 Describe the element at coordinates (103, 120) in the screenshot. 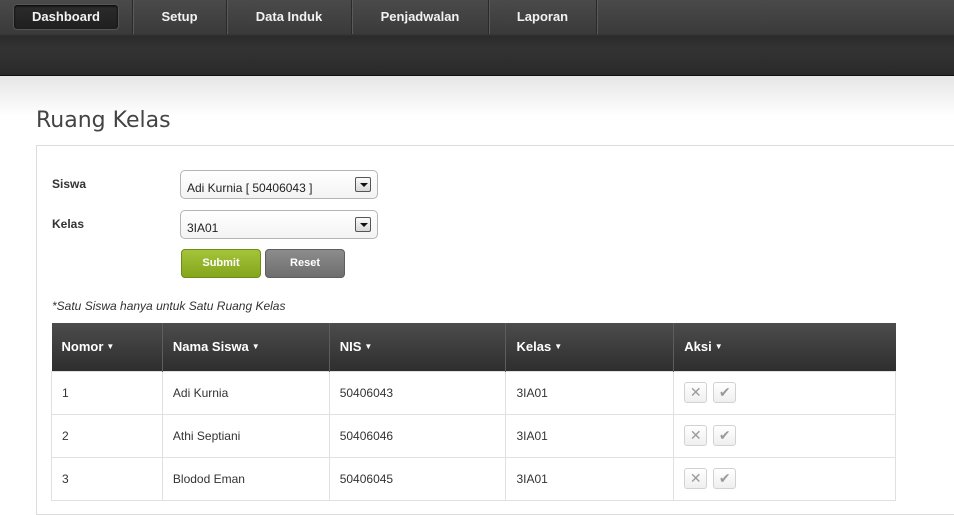

I see `page-title: Ruang Kelas` at that location.